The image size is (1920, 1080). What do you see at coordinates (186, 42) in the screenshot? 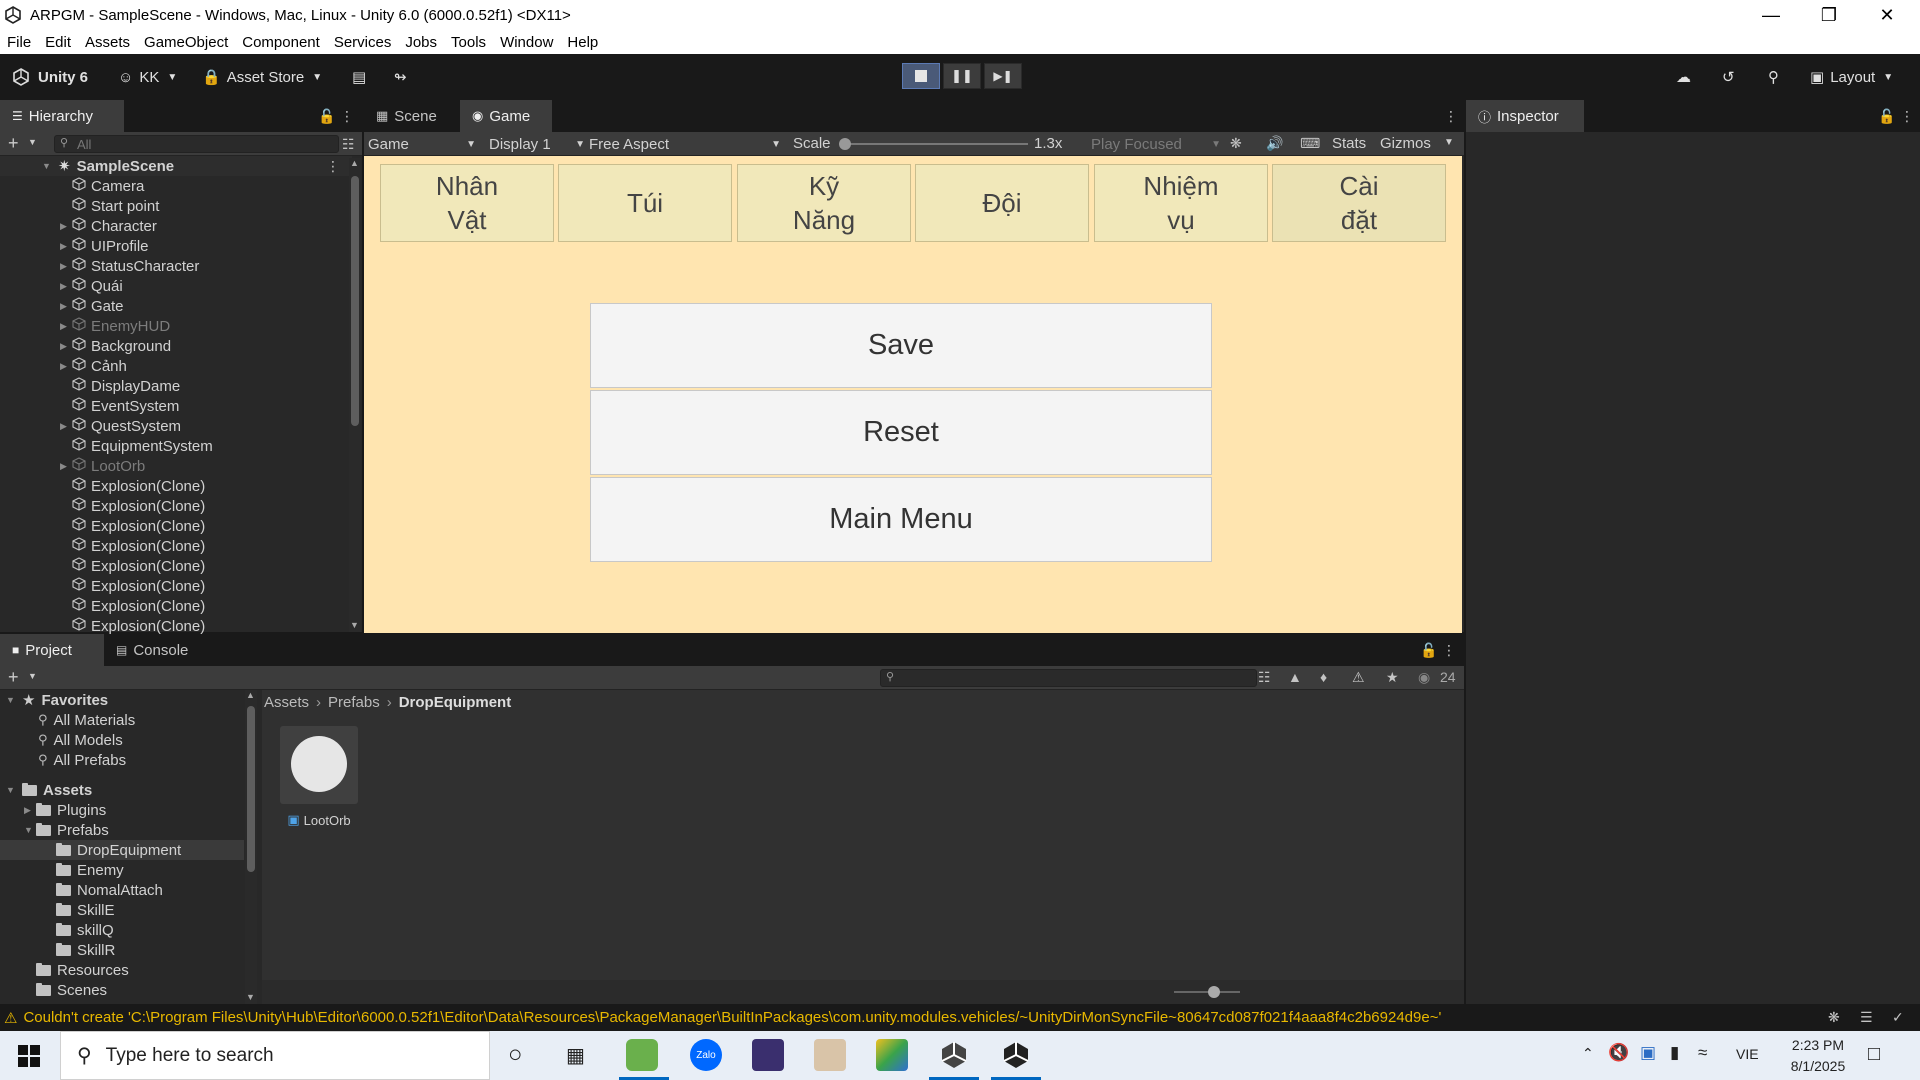
I see `menu-gameobject: GameObject` at bounding box center [186, 42].